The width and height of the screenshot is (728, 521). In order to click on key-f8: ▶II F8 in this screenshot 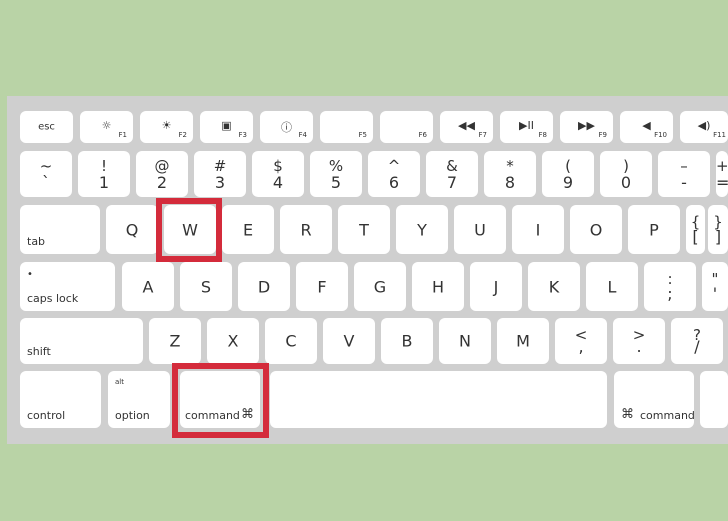, I will do `click(526, 127)`.